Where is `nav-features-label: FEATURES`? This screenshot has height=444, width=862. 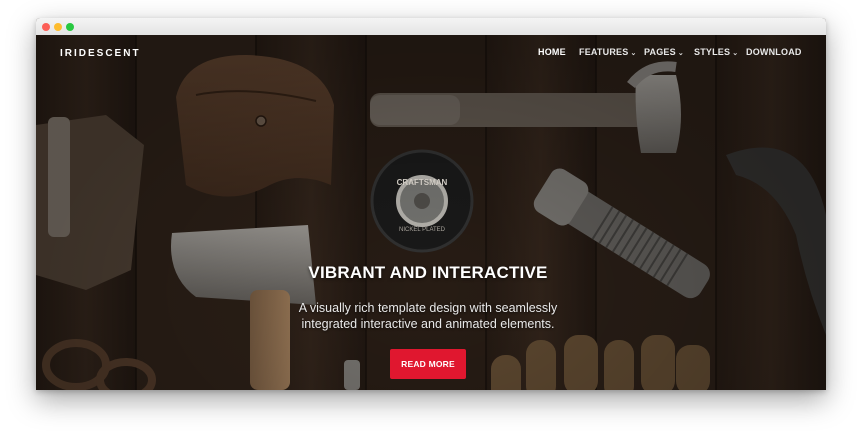
nav-features-label: FEATURES is located at coordinates (604, 52).